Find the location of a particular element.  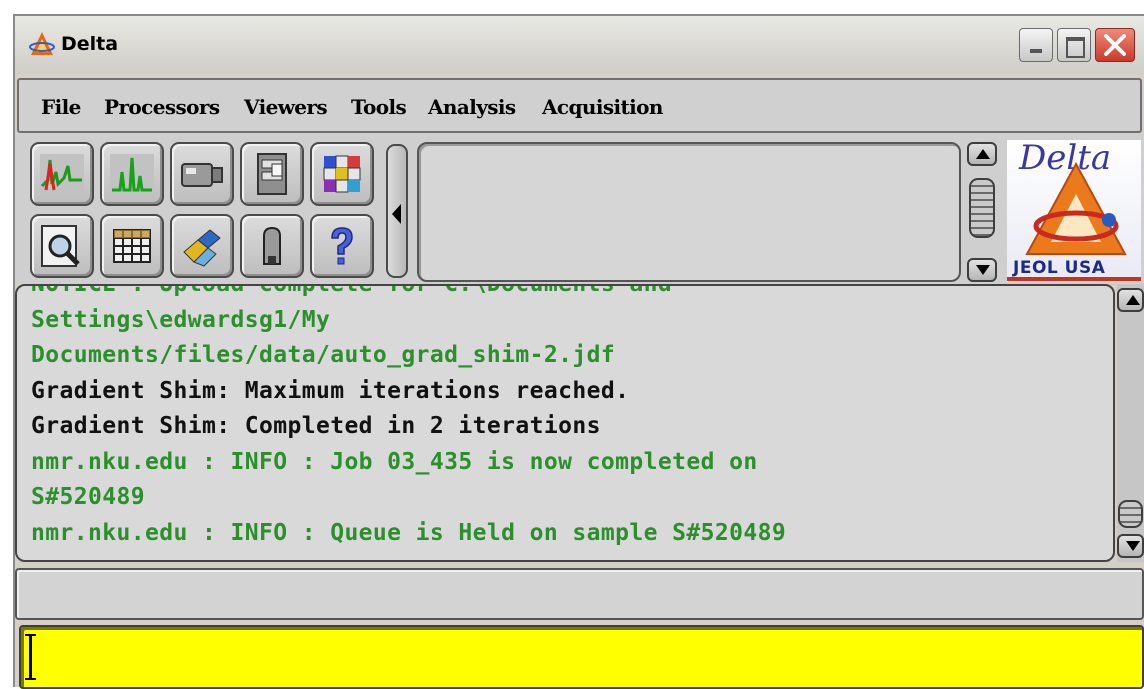

command-input is located at coordinates (581, 657).